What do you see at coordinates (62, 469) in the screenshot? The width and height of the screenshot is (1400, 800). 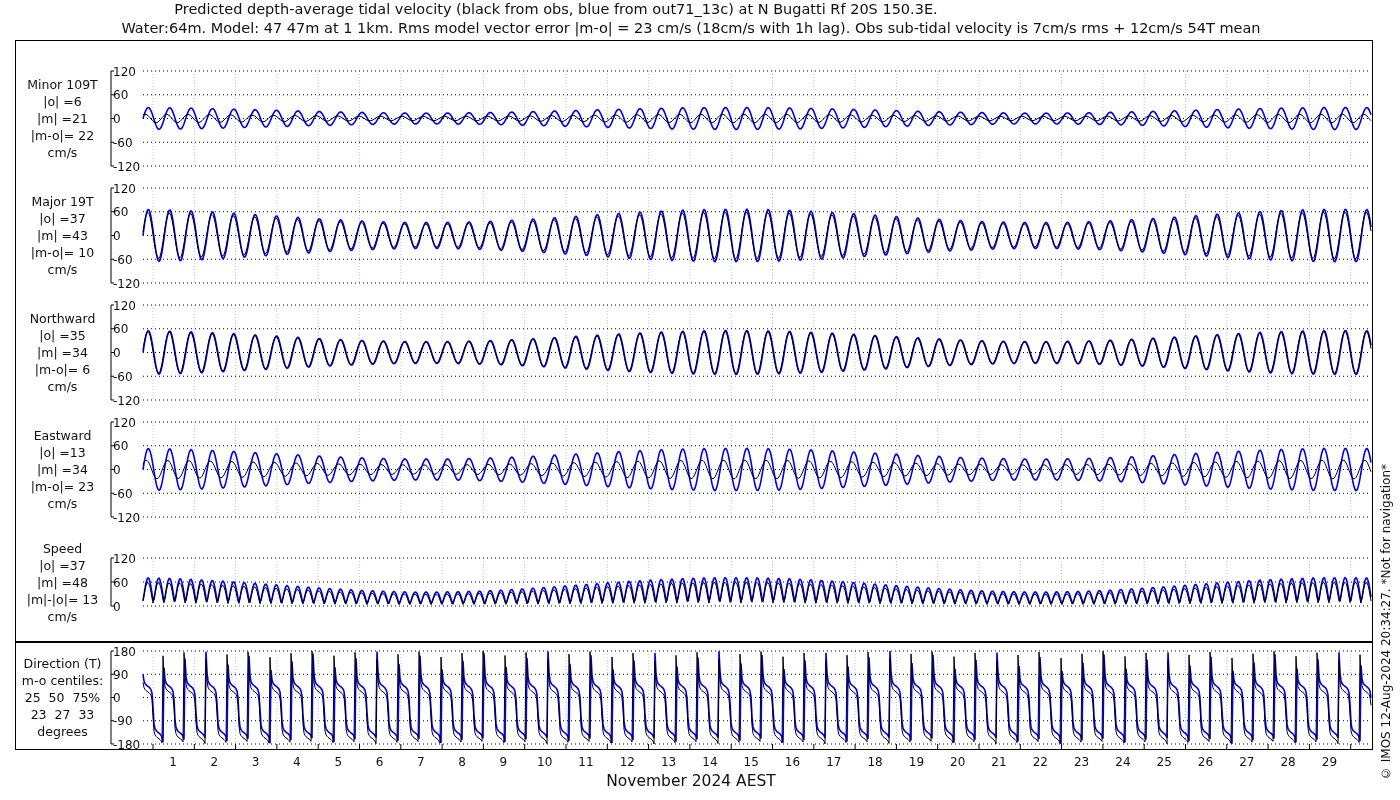 I see `panel-label: Eastward |o| =13 |m| =34 |m-o|= 23 cm/s` at bounding box center [62, 469].